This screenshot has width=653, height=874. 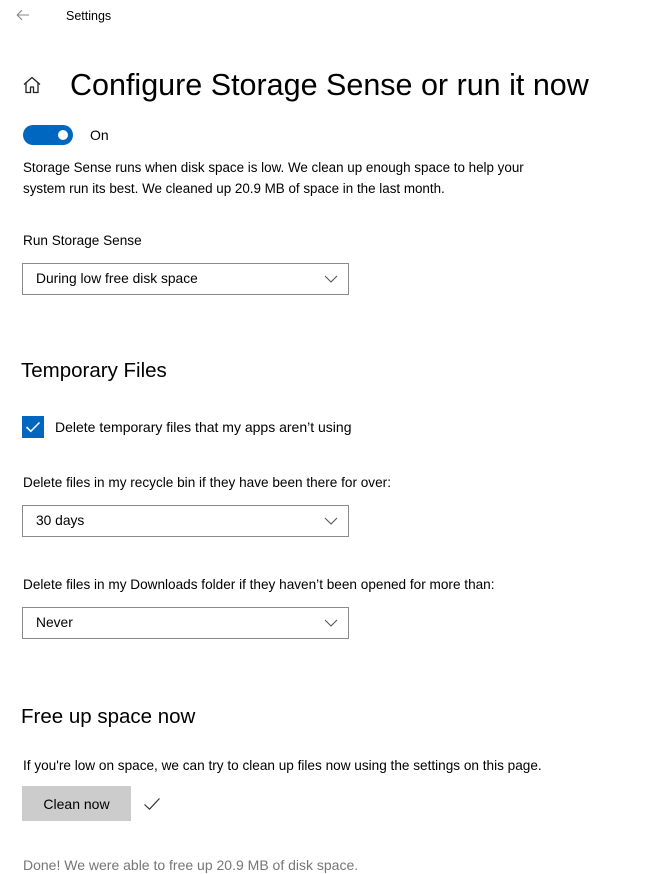 What do you see at coordinates (60, 520) in the screenshot?
I see `dropdown-value: 30 days` at bounding box center [60, 520].